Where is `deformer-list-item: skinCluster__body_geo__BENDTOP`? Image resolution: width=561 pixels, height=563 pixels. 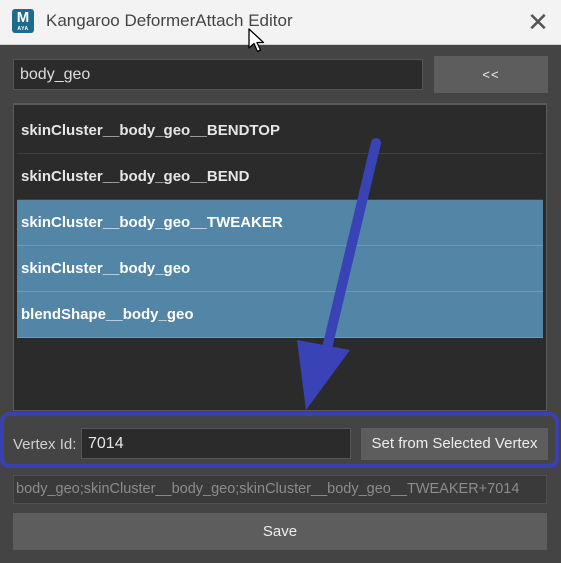 deformer-list-item: skinCluster__body_geo__BENDTOP is located at coordinates (280, 131).